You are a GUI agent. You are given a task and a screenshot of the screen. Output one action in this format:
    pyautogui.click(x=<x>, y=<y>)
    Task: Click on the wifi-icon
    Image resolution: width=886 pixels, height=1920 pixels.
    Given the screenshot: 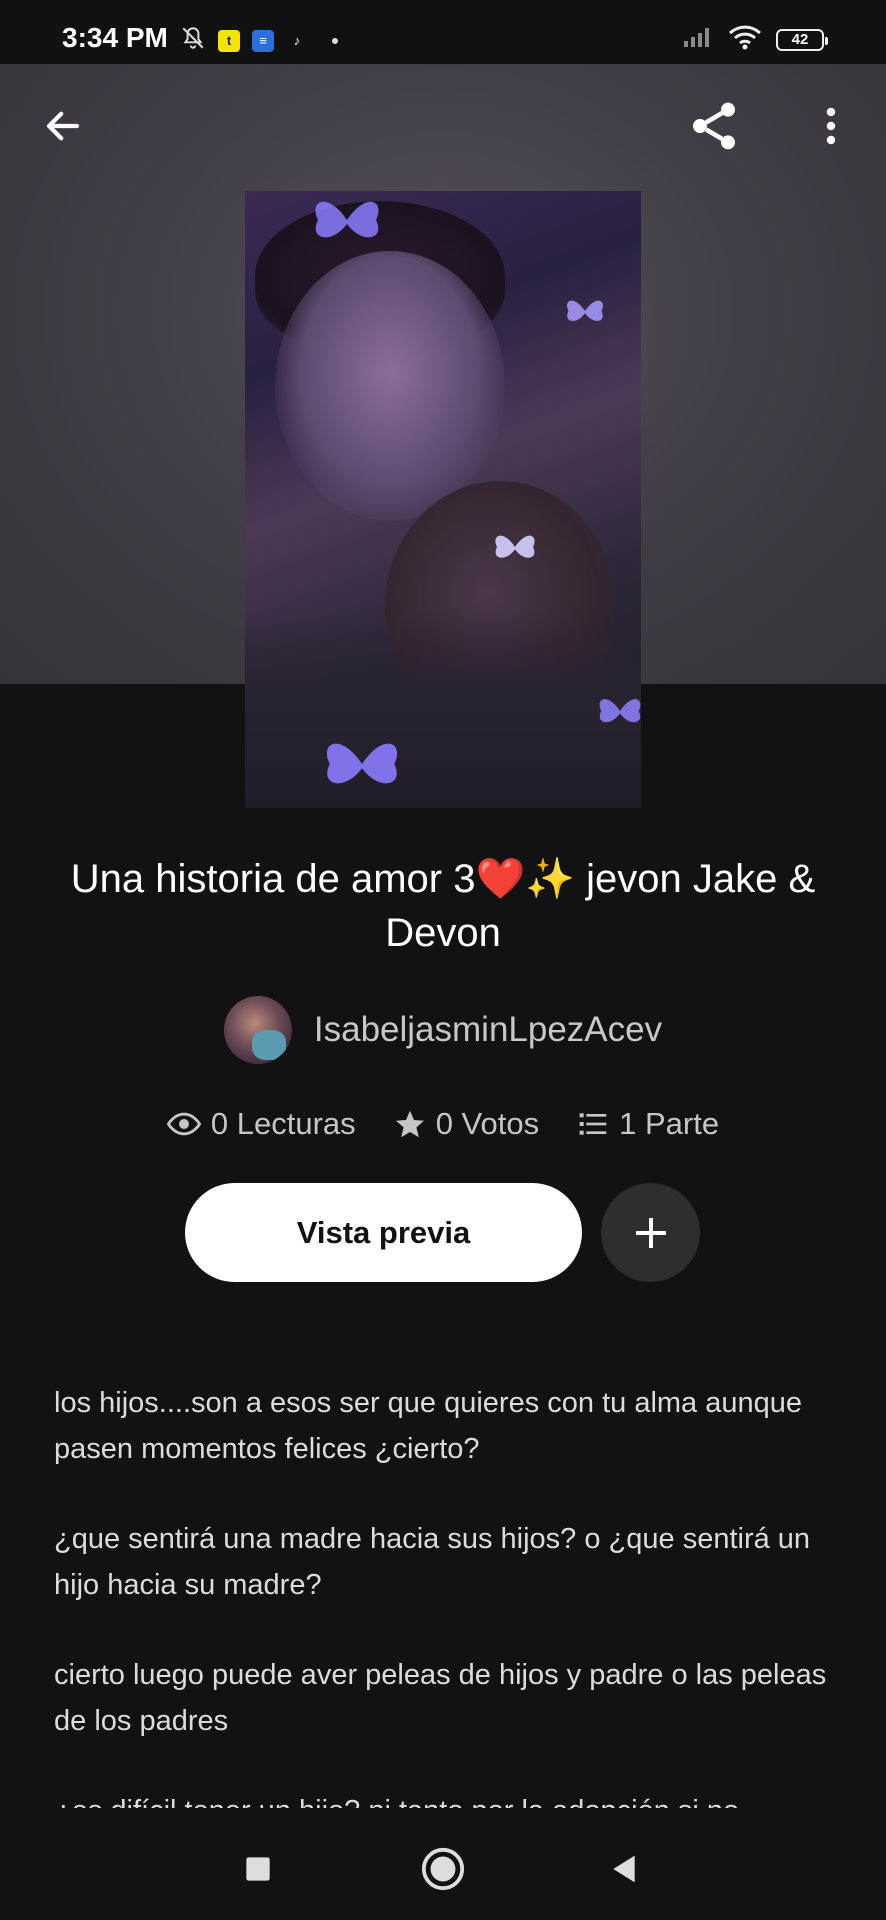 What is the action you would take?
    pyautogui.click(x=745, y=39)
    